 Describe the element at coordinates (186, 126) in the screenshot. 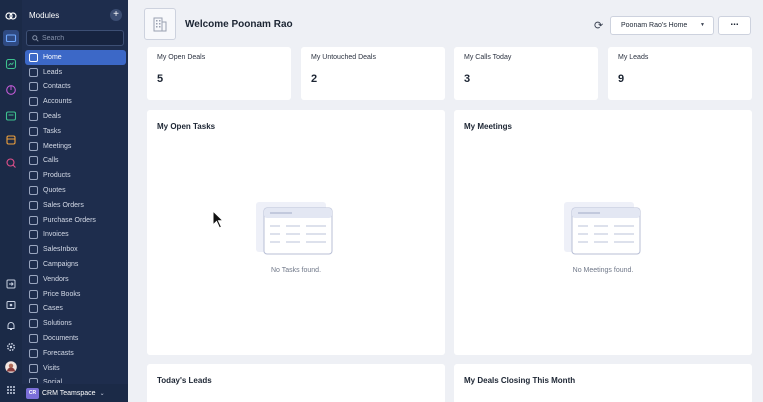

I see `panel-title: My Open Tasks` at that location.